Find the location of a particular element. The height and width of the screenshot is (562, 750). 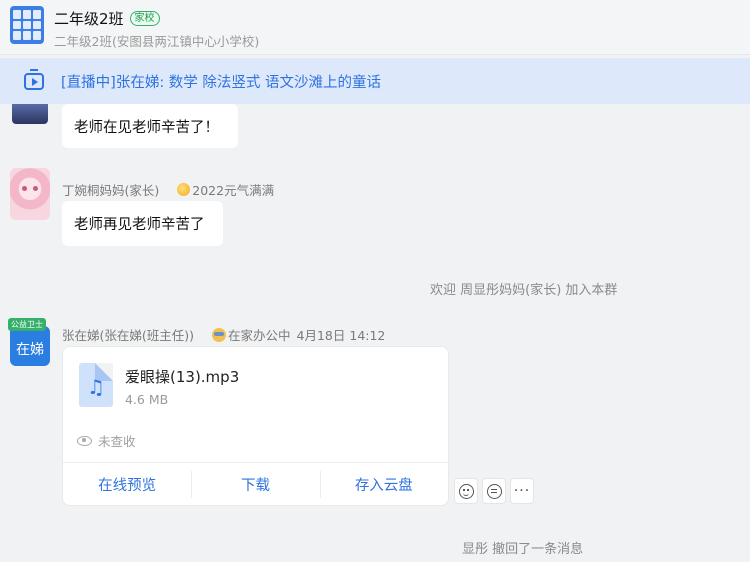

sender-status: 在家办公中 is located at coordinates (259, 335).